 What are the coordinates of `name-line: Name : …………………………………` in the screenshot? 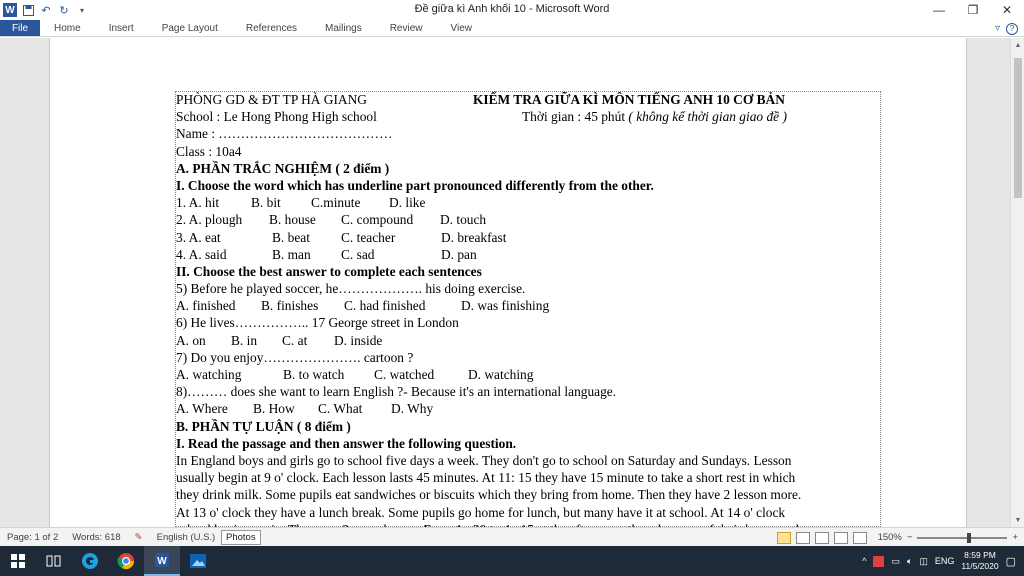 It's located at (284, 134).